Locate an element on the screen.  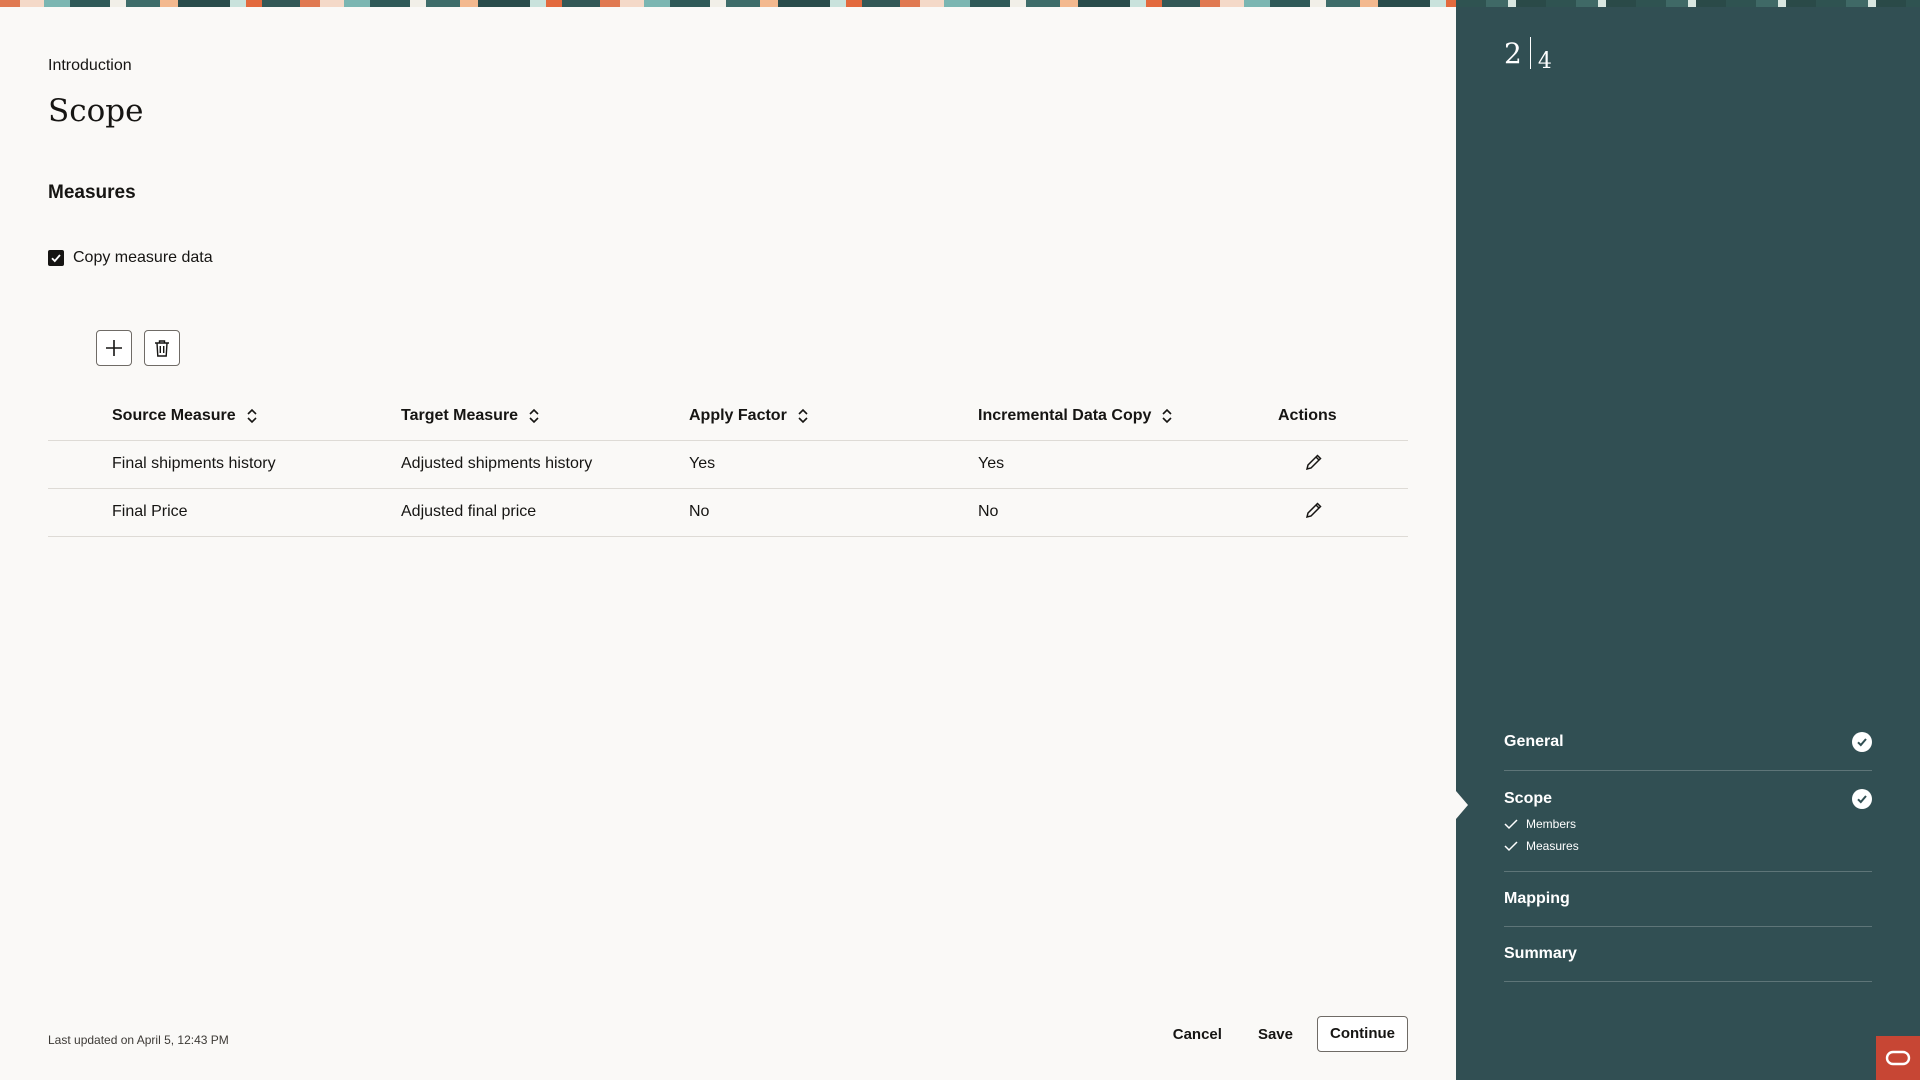
copy-measure-checkbox-row: Copy measure data is located at coordinates (130, 258).